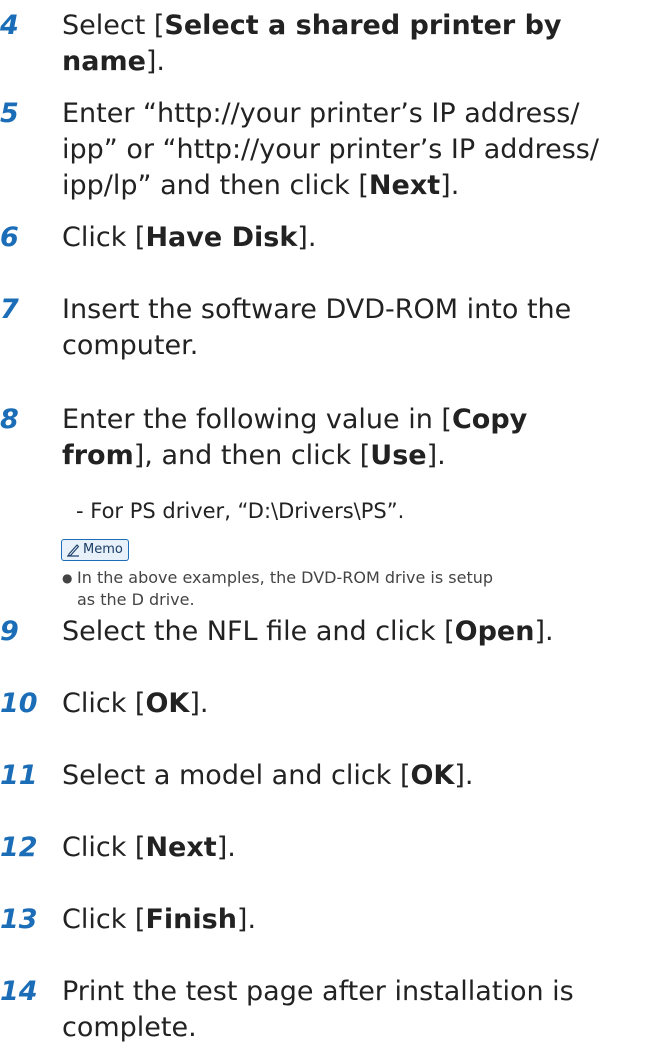  What do you see at coordinates (9, 113) in the screenshot?
I see `step-number: 5` at bounding box center [9, 113].